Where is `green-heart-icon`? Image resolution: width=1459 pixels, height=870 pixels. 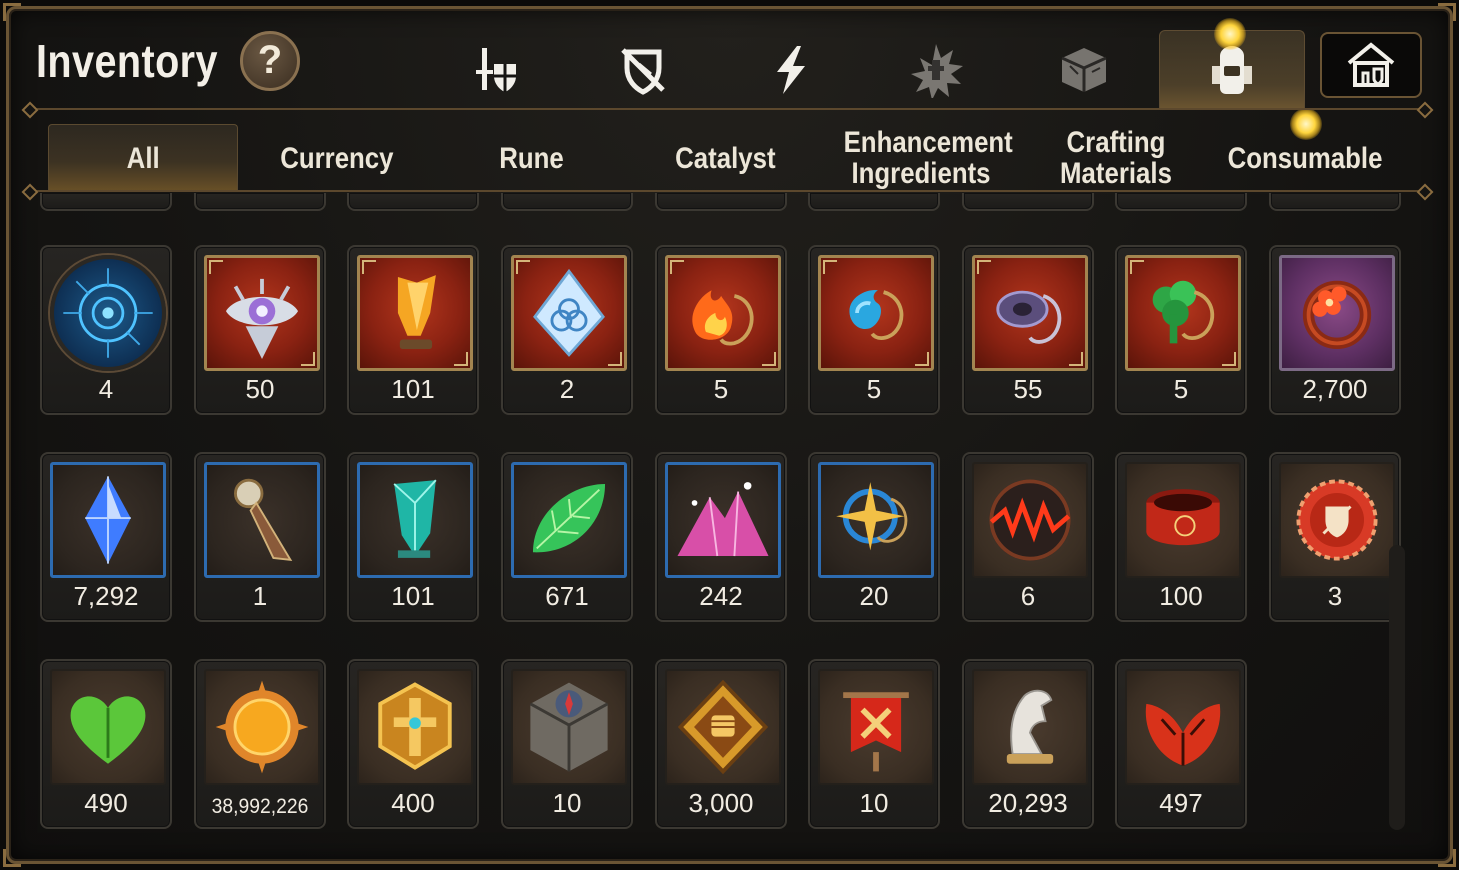 green-heart-icon is located at coordinates (108, 727).